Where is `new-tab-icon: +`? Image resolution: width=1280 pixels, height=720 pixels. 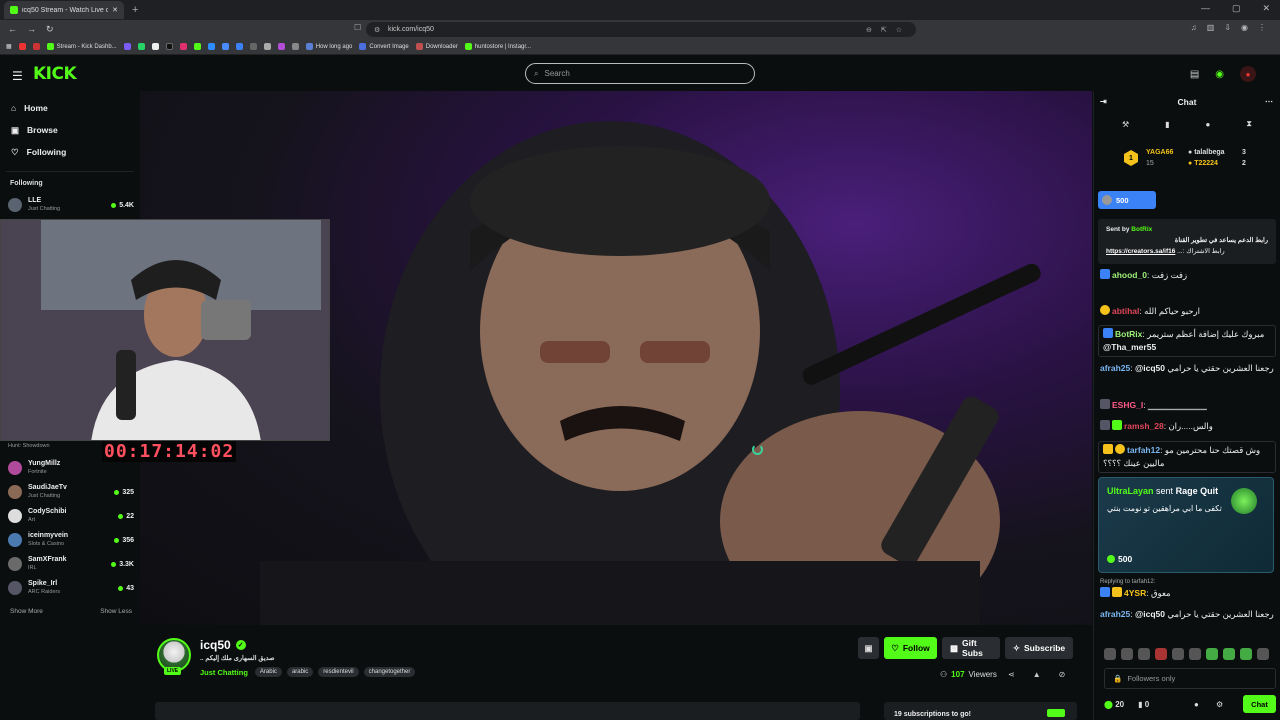 new-tab-icon: + is located at coordinates (135, 10).